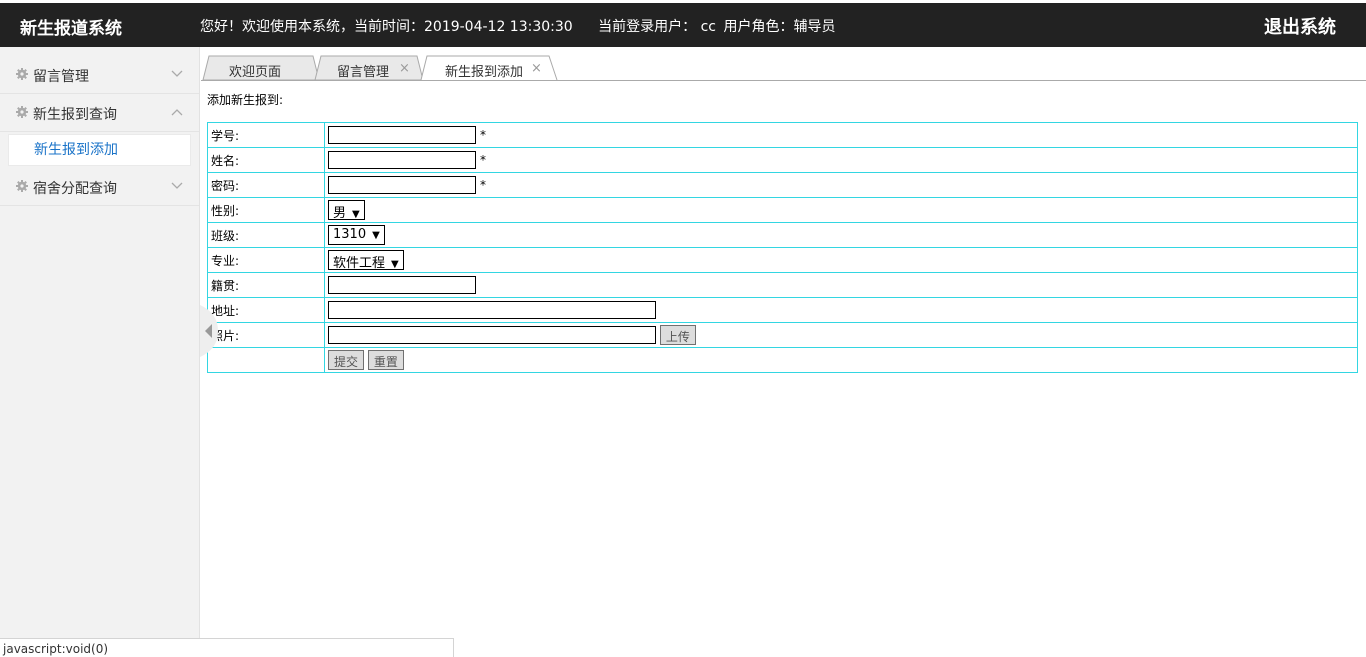 The image size is (1366, 657). I want to click on student-id-input, so click(402, 135).